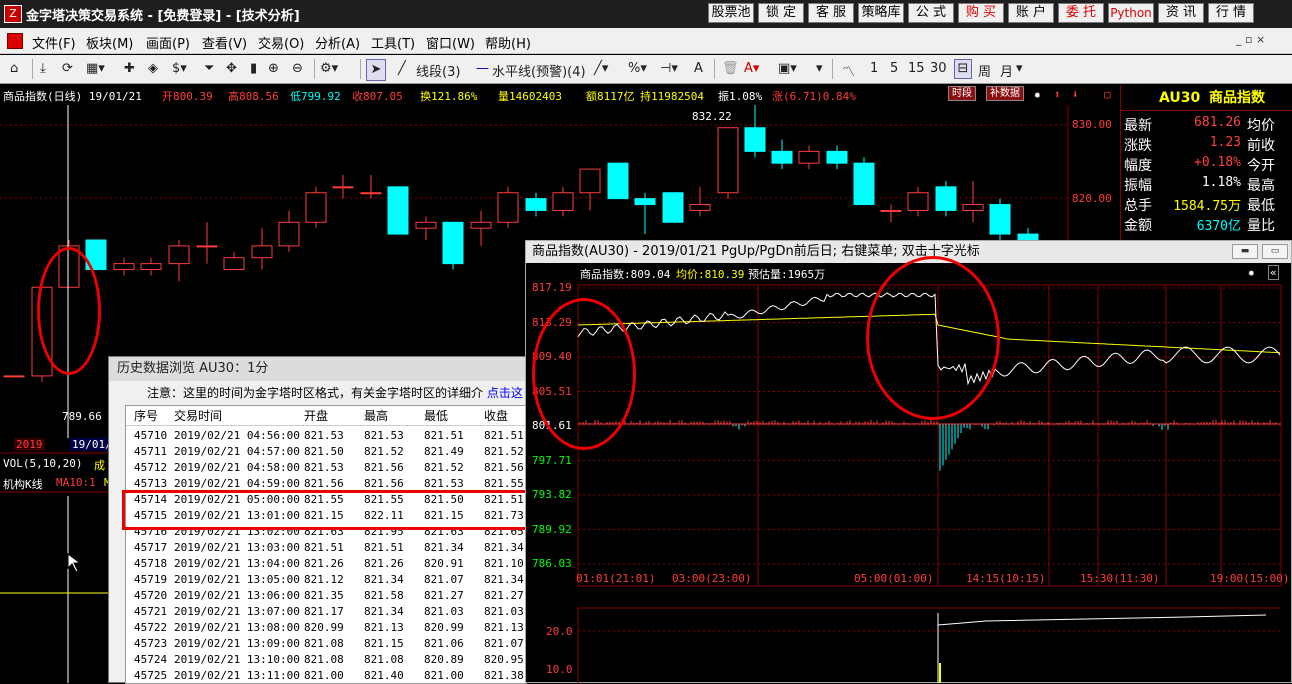  Describe the element at coordinates (916, 68) in the screenshot. I see `period-15: 15` at that location.